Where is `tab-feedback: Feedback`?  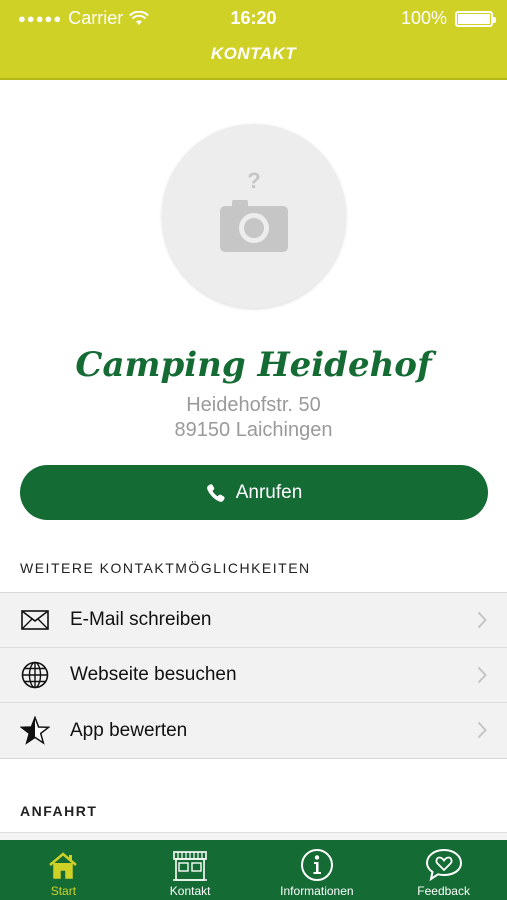
tab-feedback: Feedback is located at coordinates (443, 870).